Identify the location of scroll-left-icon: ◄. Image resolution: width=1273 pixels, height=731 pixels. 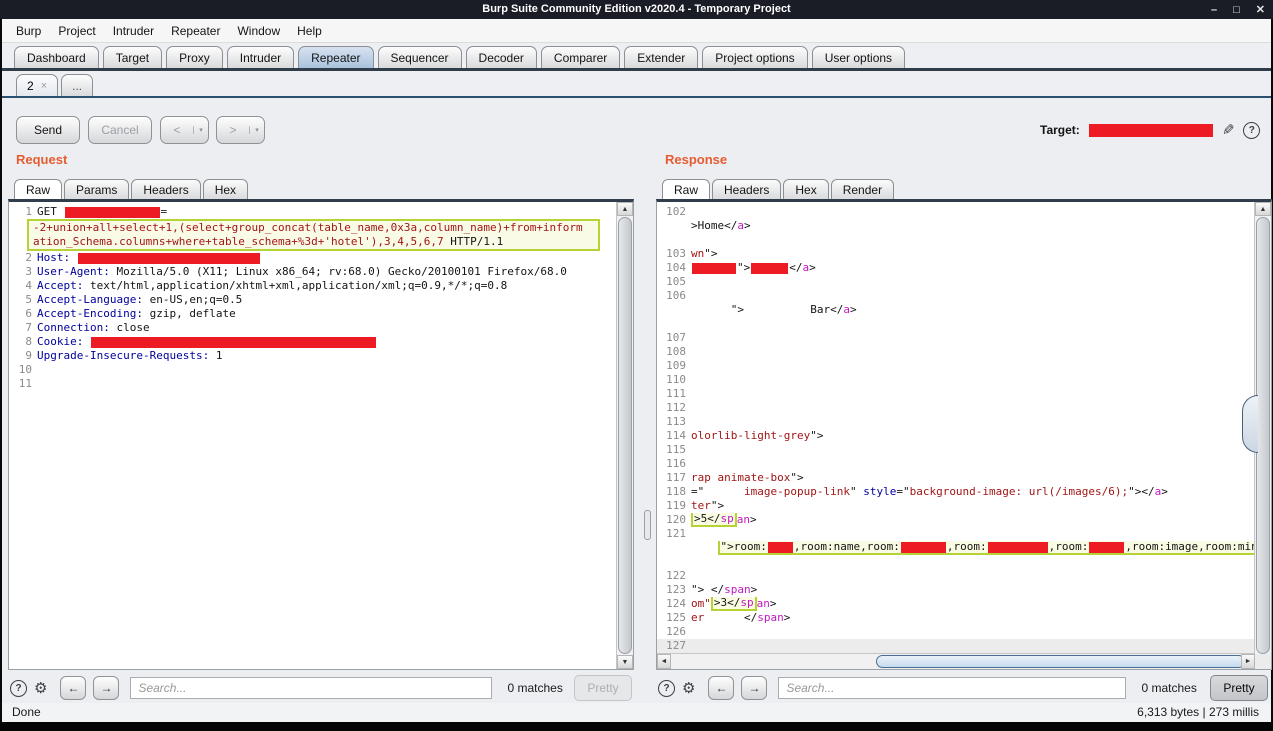
(664, 661).